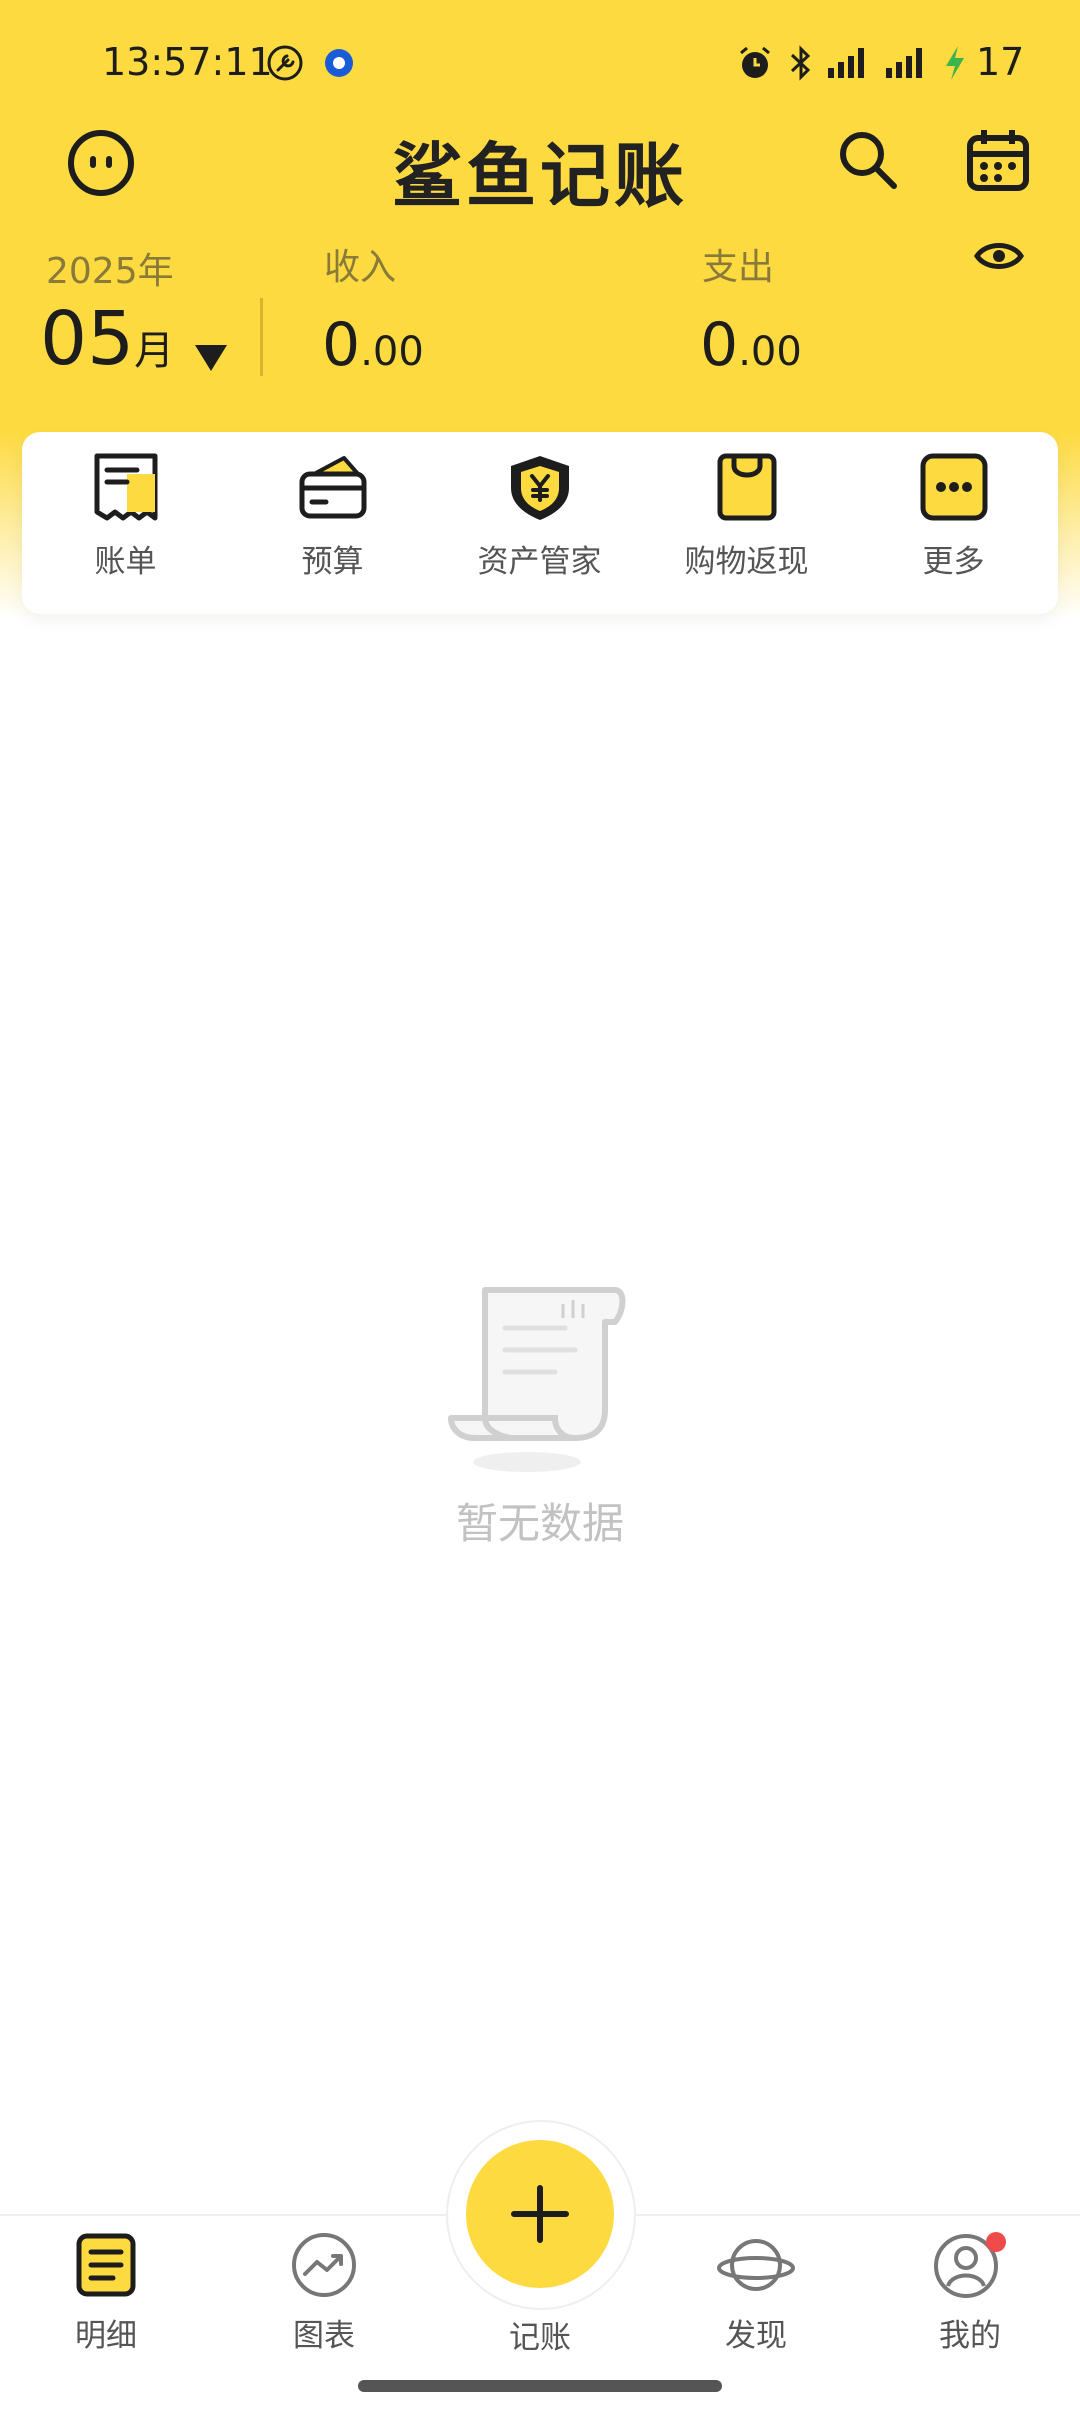 The width and height of the screenshot is (1080, 2416). Describe the element at coordinates (970, 2265) in the screenshot. I see `profile-icon` at that location.